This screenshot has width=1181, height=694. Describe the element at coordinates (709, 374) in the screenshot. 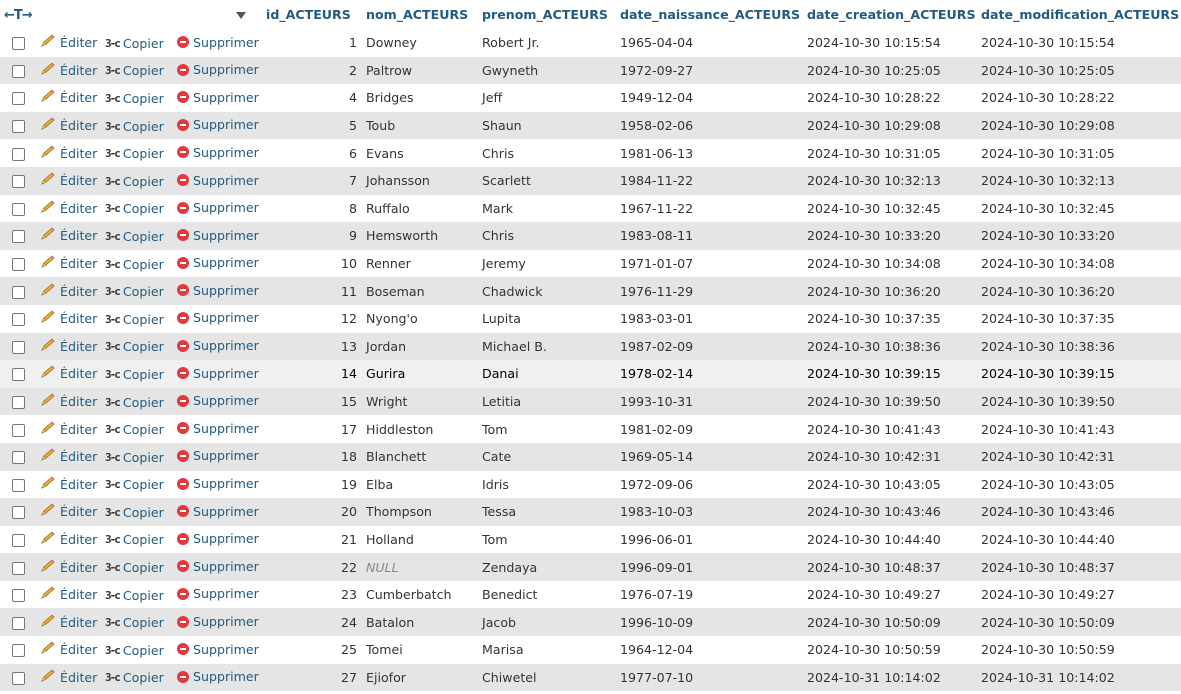

I see `cell-date-naissance: 1978-02-14` at that location.